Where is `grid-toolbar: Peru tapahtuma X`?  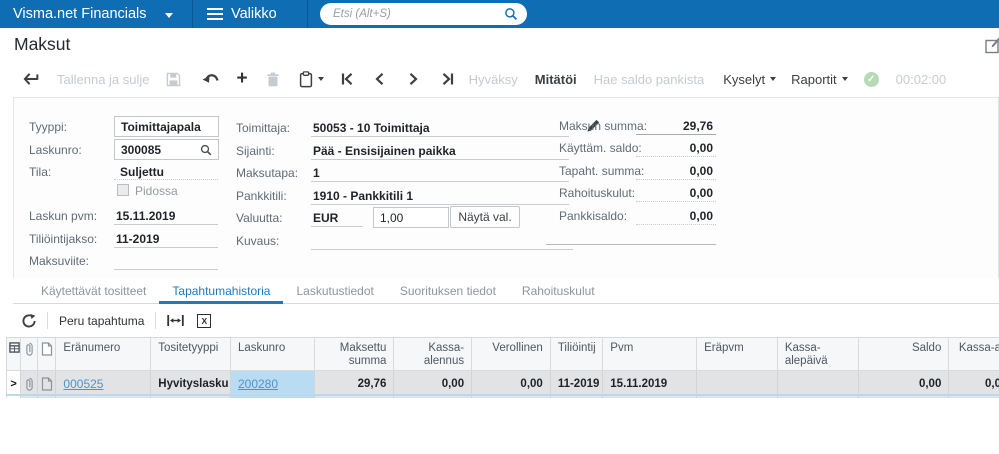
grid-toolbar: Peru tapahtuma X is located at coordinates (112, 320).